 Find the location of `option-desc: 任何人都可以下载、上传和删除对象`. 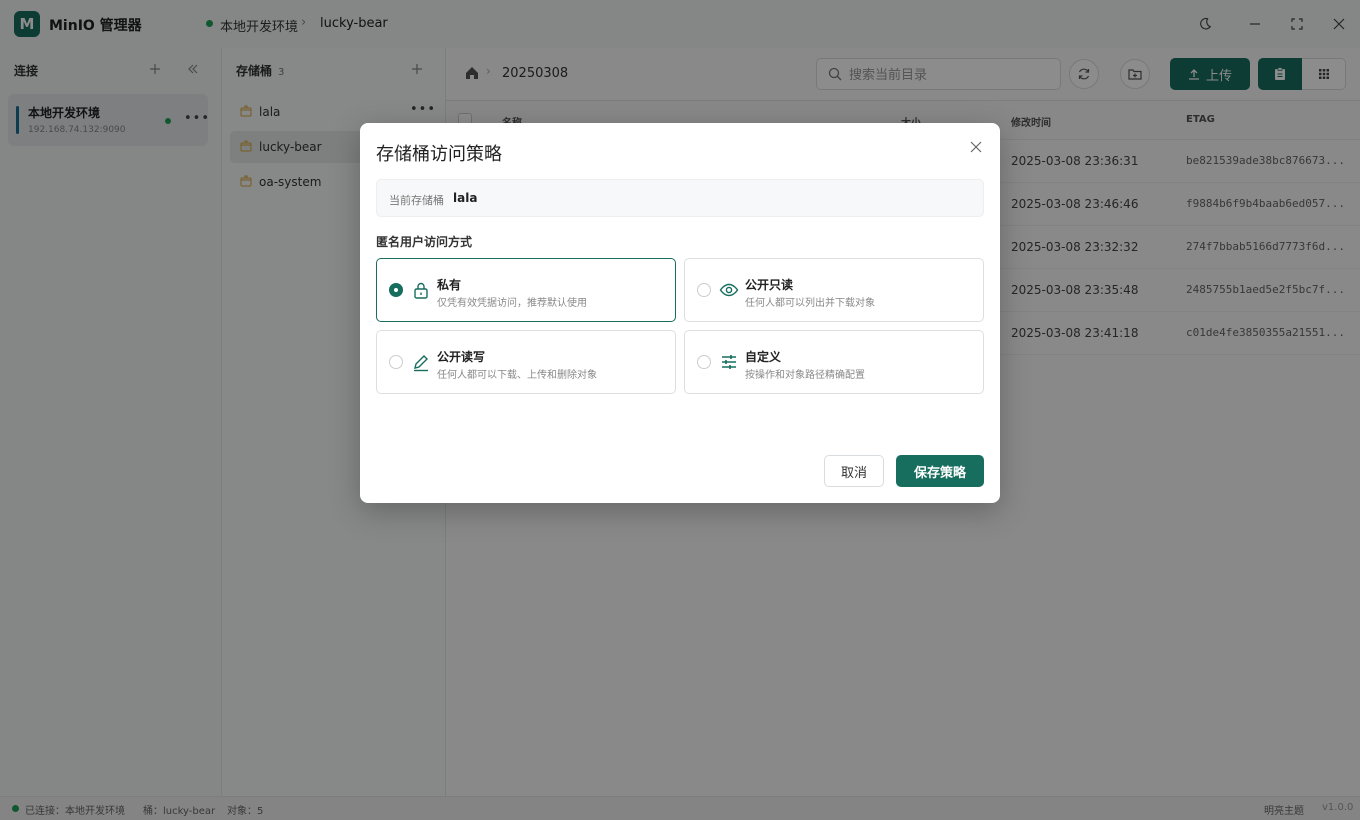

option-desc: 任何人都可以下载、上传和删除对象 is located at coordinates (517, 375).